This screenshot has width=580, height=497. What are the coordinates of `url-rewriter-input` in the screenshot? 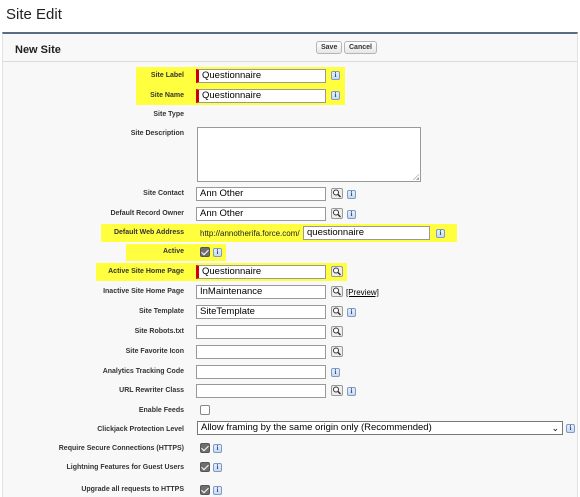 It's located at (261, 391).